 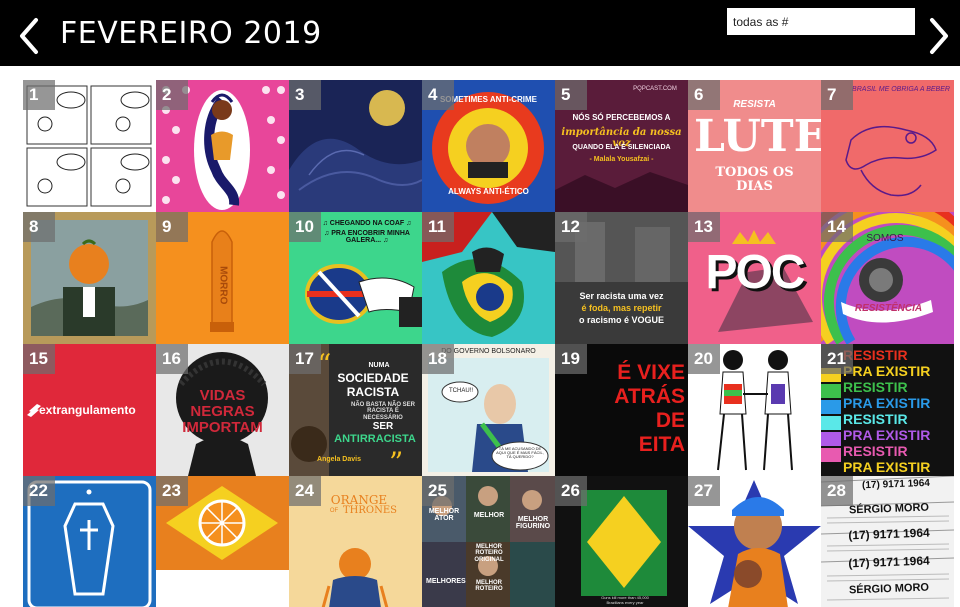 What do you see at coordinates (704, 227) in the screenshot?
I see `day-number: 13` at bounding box center [704, 227].